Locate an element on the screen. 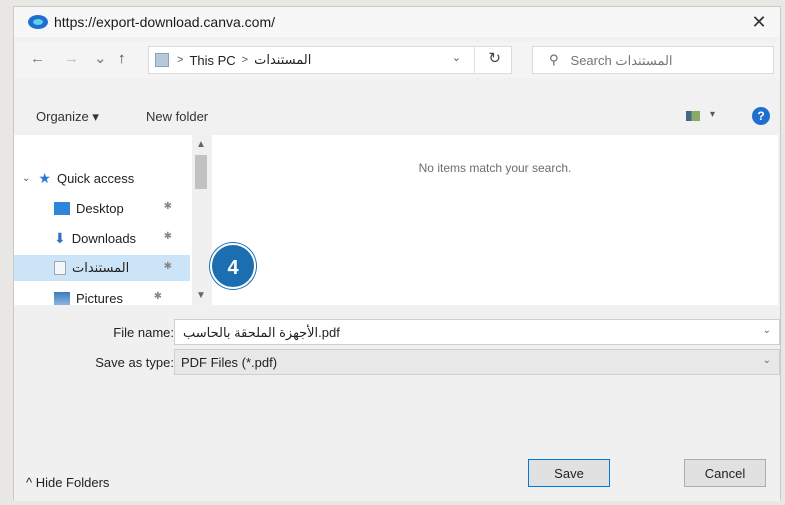 Image resolution: width=785 pixels, height=505 pixels. file-name-label: File name: is located at coordinates (143, 332).